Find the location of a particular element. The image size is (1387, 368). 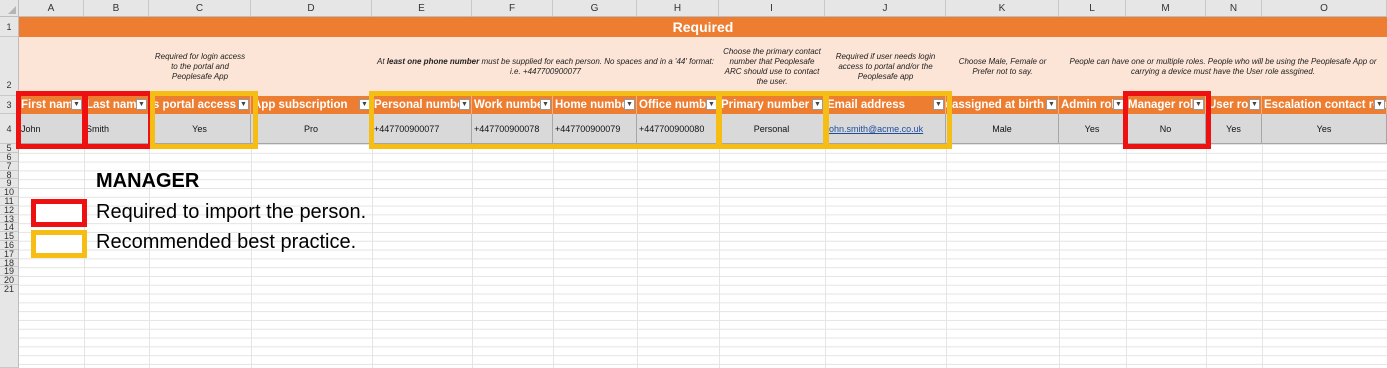

column-header-k: K is located at coordinates (1002, 8).